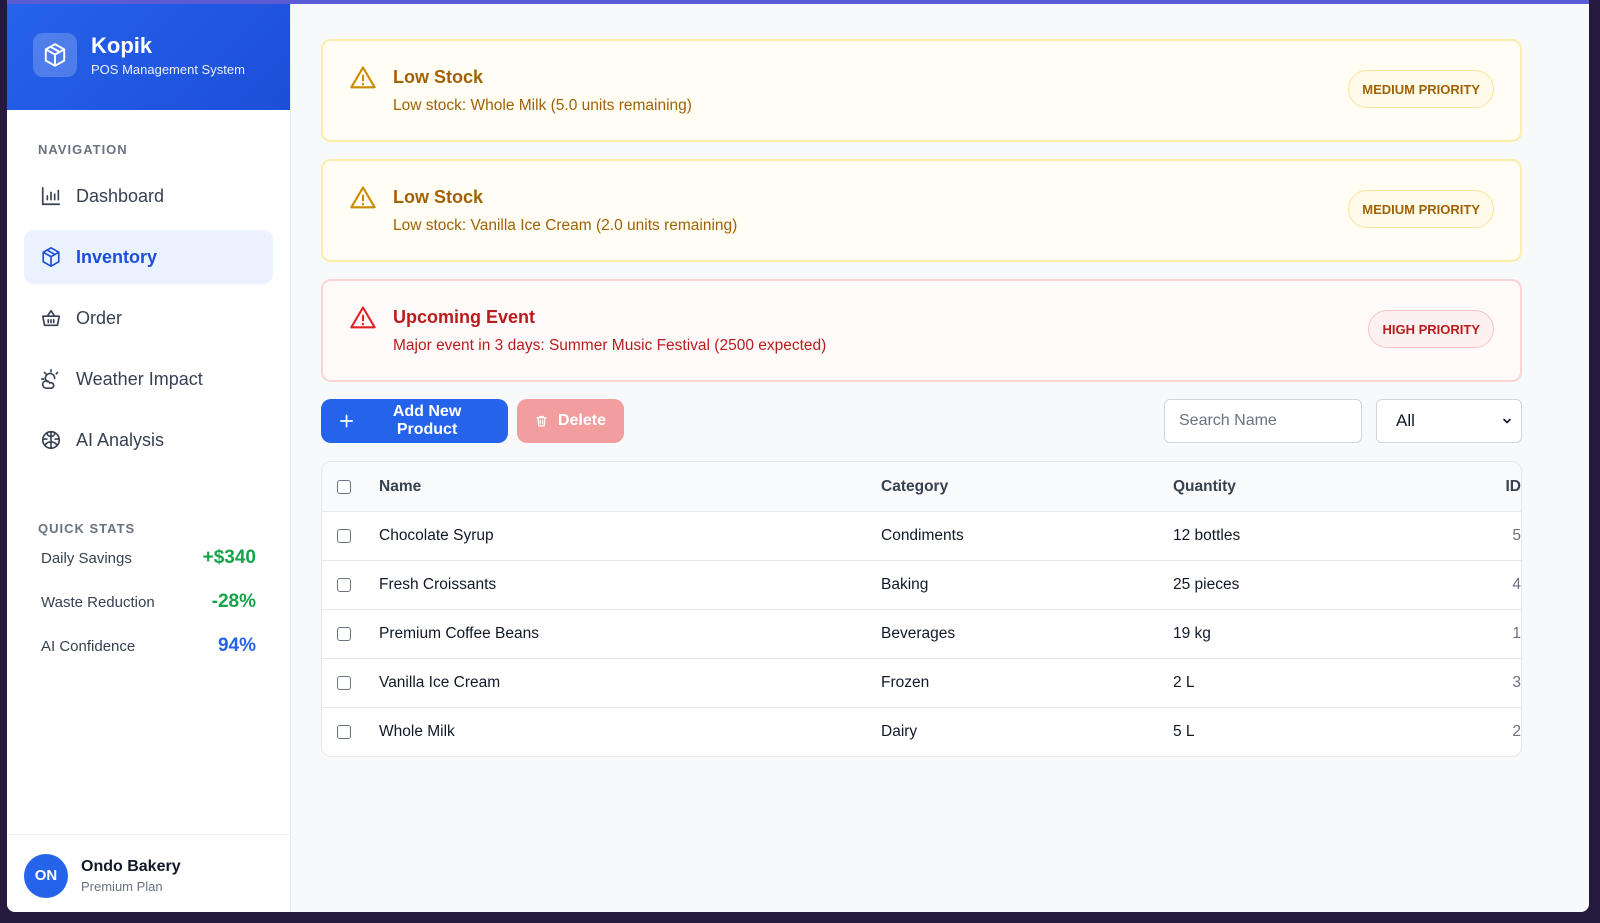 The width and height of the screenshot is (1600, 923). I want to click on cell-name: Whole Milk, so click(417, 731).